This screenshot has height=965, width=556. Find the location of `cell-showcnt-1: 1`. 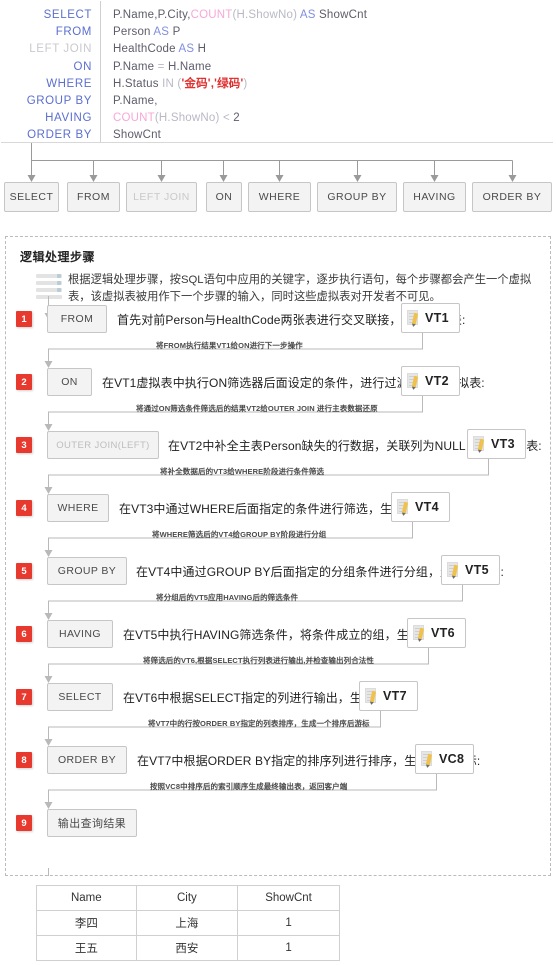

cell-showcnt-1: 1 is located at coordinates (288, 948).